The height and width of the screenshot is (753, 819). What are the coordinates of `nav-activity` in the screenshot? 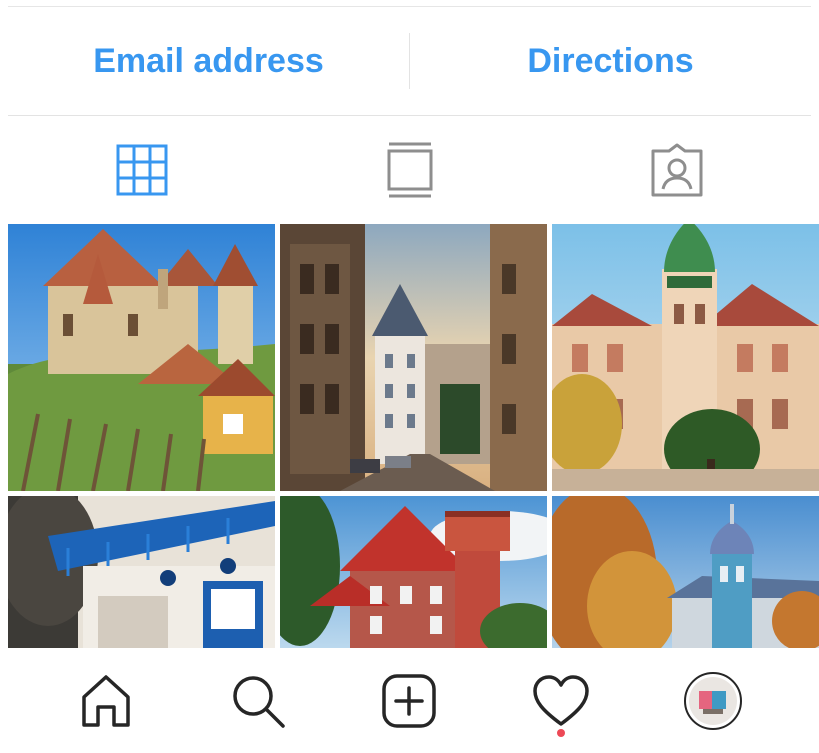 It's located at (561, 701).